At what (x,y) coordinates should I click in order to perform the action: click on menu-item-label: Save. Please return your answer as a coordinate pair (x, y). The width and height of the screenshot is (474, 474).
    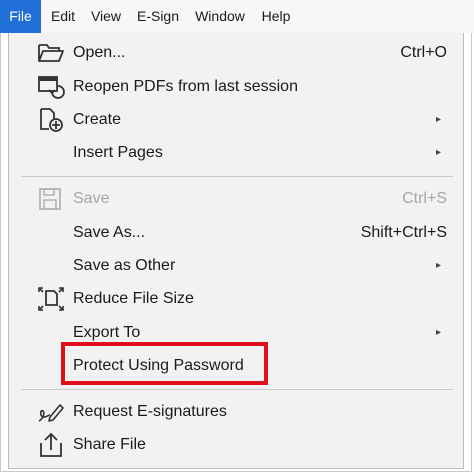
    Looking at the image, I should click on (91, 198).